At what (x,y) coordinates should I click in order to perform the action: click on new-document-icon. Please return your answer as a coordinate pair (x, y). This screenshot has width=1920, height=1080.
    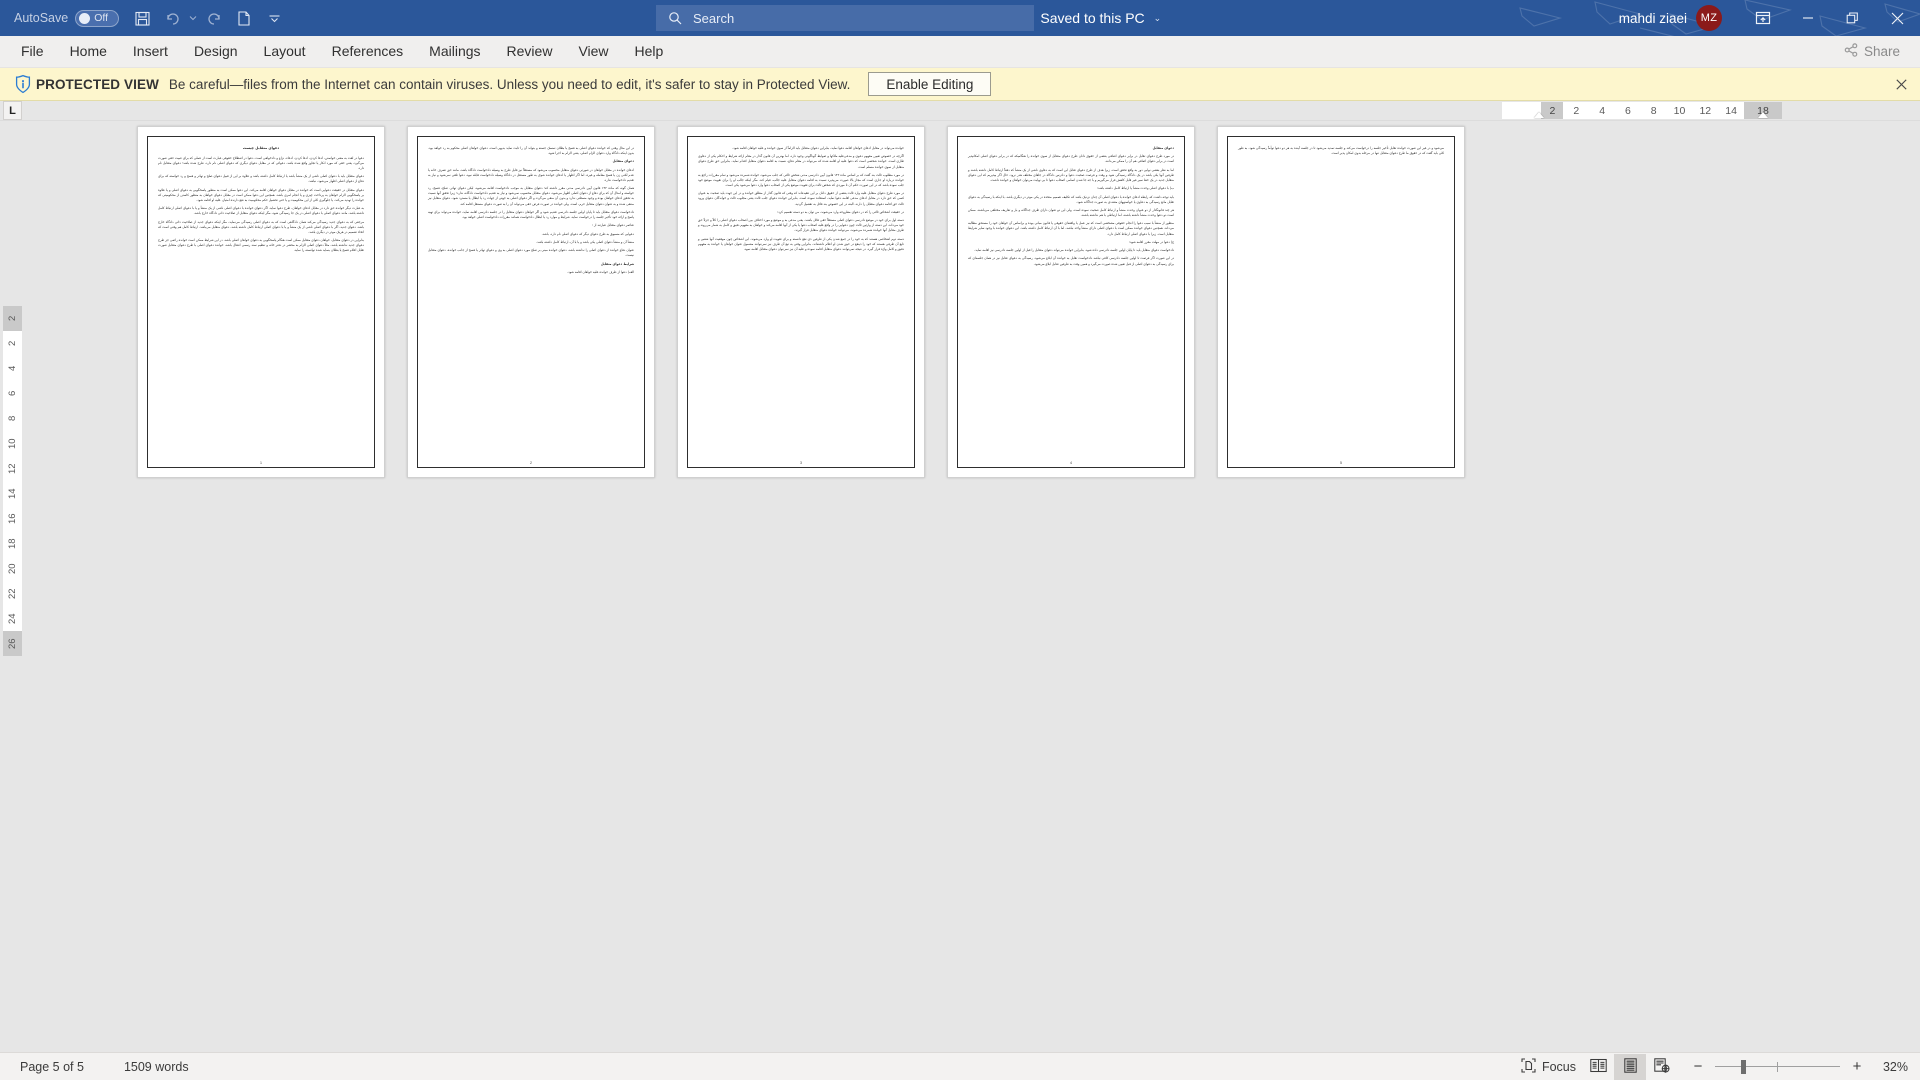
    Looking at the image, I should click on (244, 18).